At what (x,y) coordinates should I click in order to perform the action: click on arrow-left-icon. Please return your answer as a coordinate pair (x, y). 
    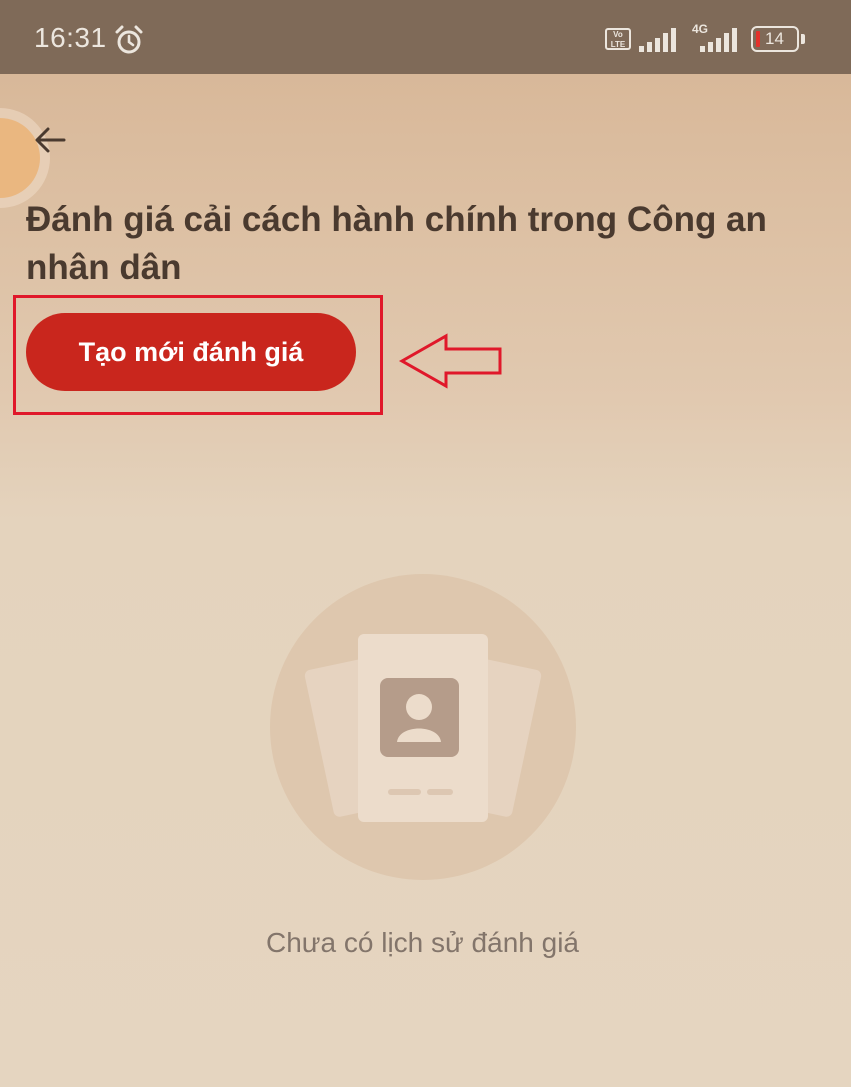
    Looking at the image, I should click on (50, 140).